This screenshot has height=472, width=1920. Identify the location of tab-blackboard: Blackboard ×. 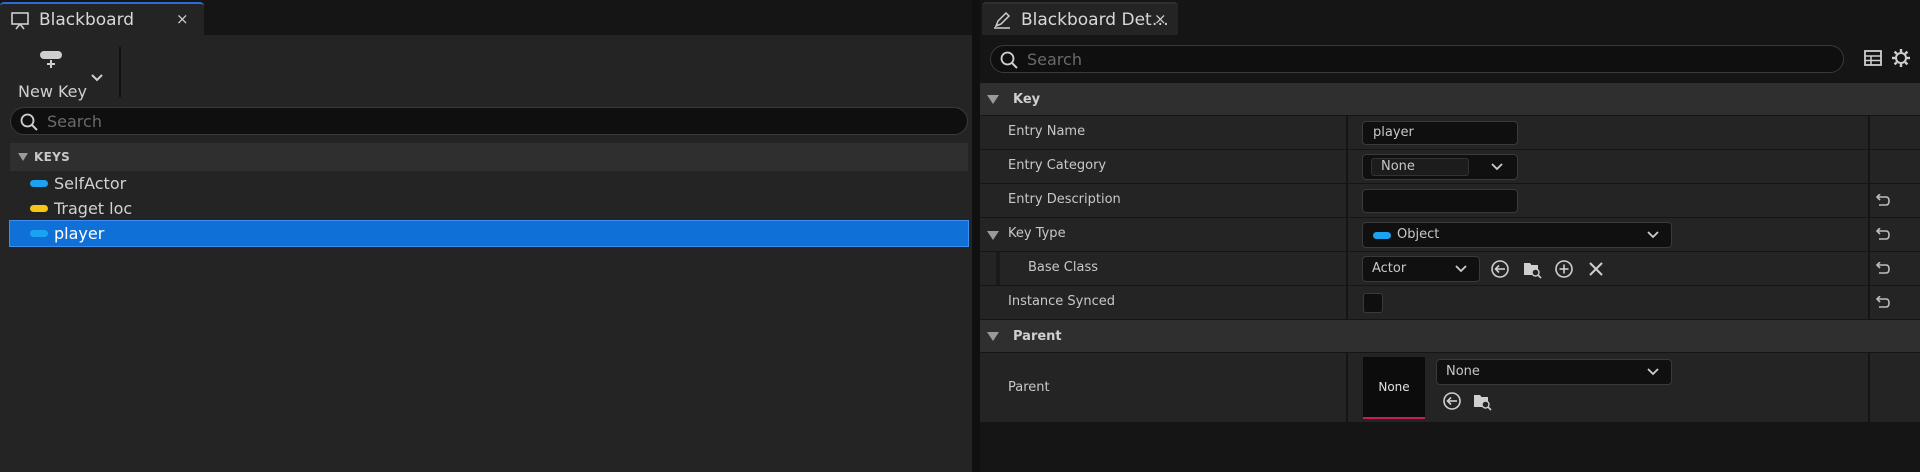
(102, 18).